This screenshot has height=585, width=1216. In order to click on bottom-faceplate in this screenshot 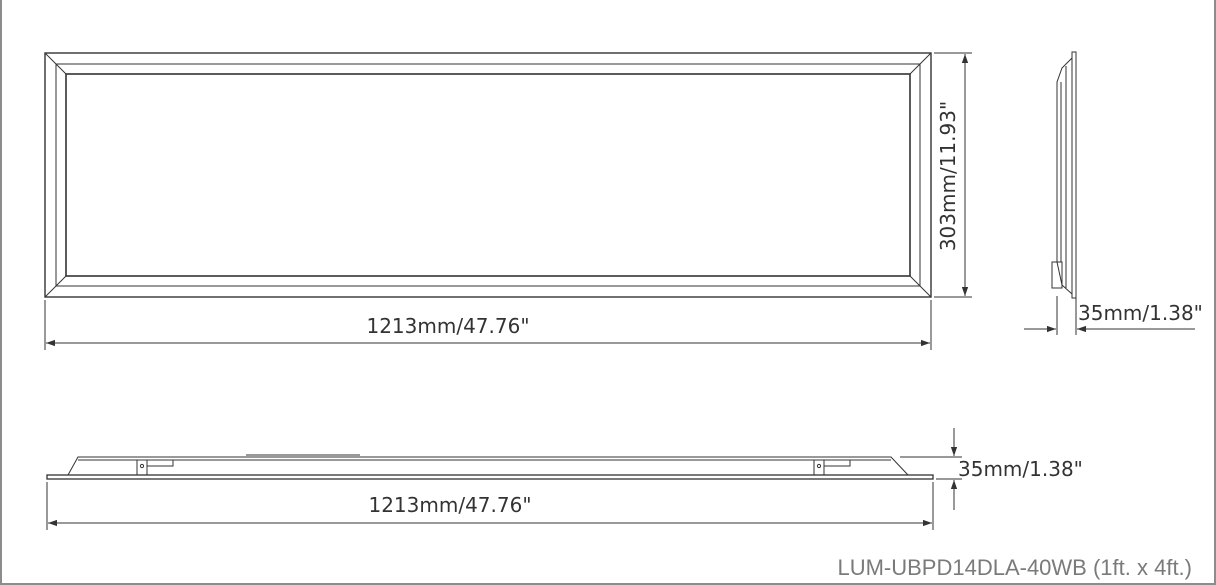, I will do `click(490, 477)`.